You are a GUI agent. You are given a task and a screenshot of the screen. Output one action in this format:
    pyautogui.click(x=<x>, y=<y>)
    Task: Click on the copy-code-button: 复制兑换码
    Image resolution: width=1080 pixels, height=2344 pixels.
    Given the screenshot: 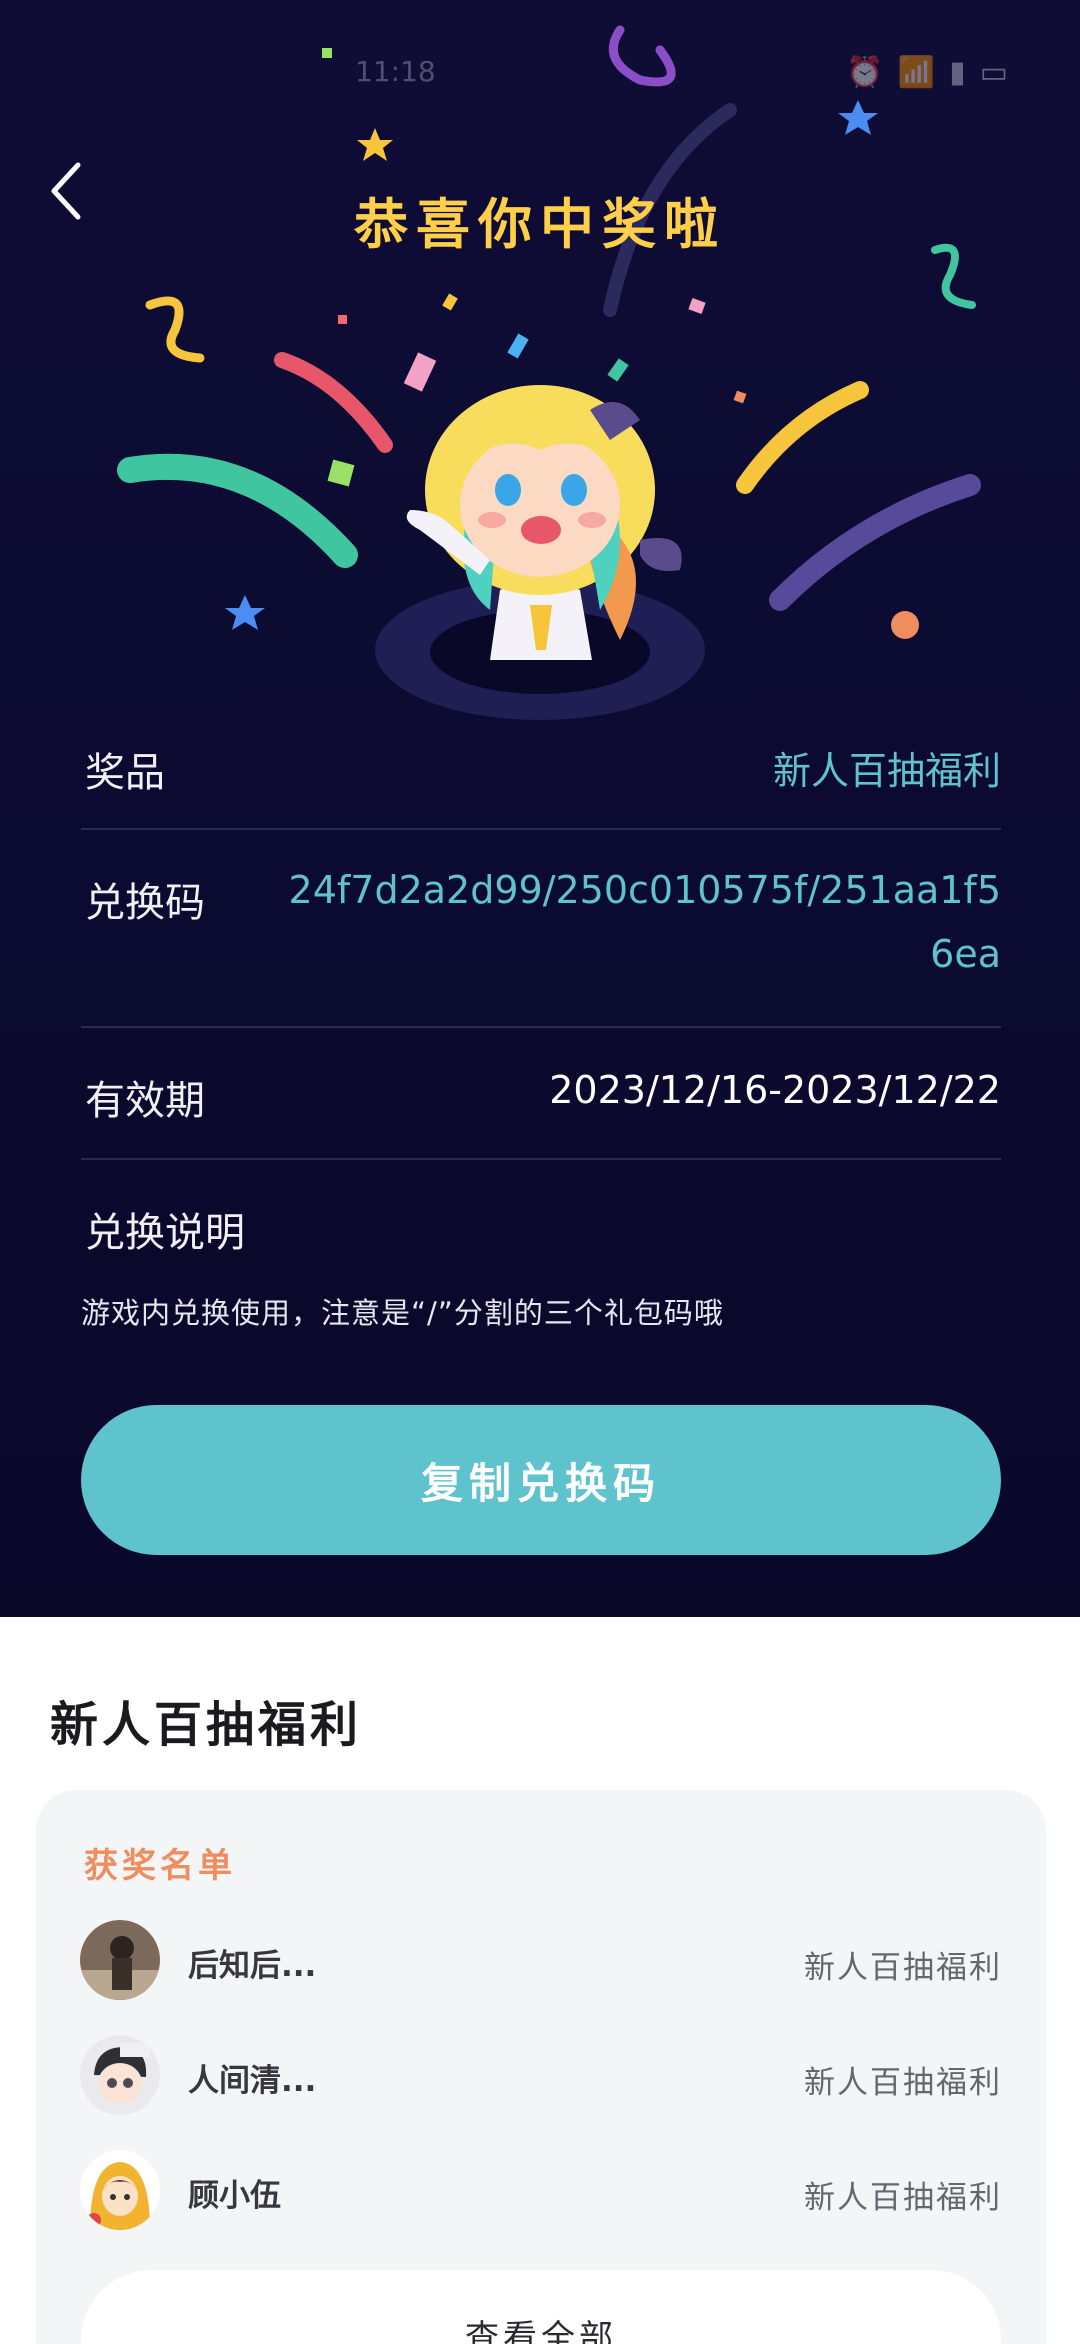 What is the action you would take?
    pyautogui.click(x=541, y=1480)
    